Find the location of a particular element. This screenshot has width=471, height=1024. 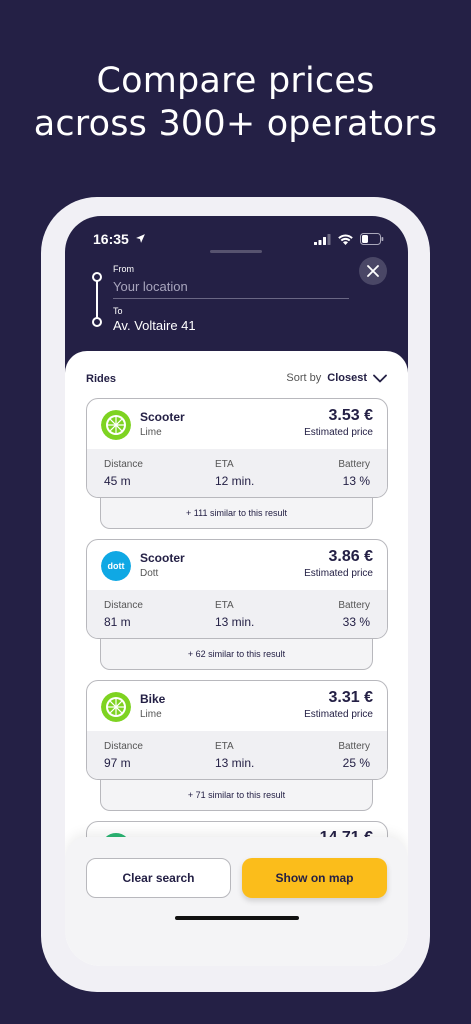

distance-value: 97 m is located at coordinates (117, 763).